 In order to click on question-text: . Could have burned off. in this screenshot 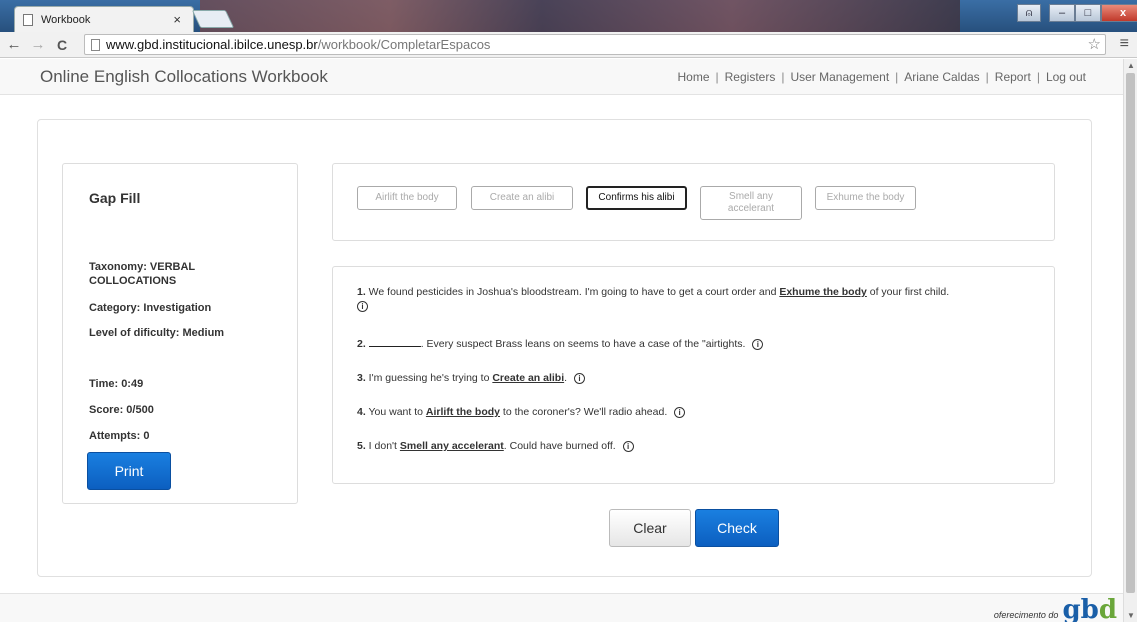, I will do `click(559, 446)`.